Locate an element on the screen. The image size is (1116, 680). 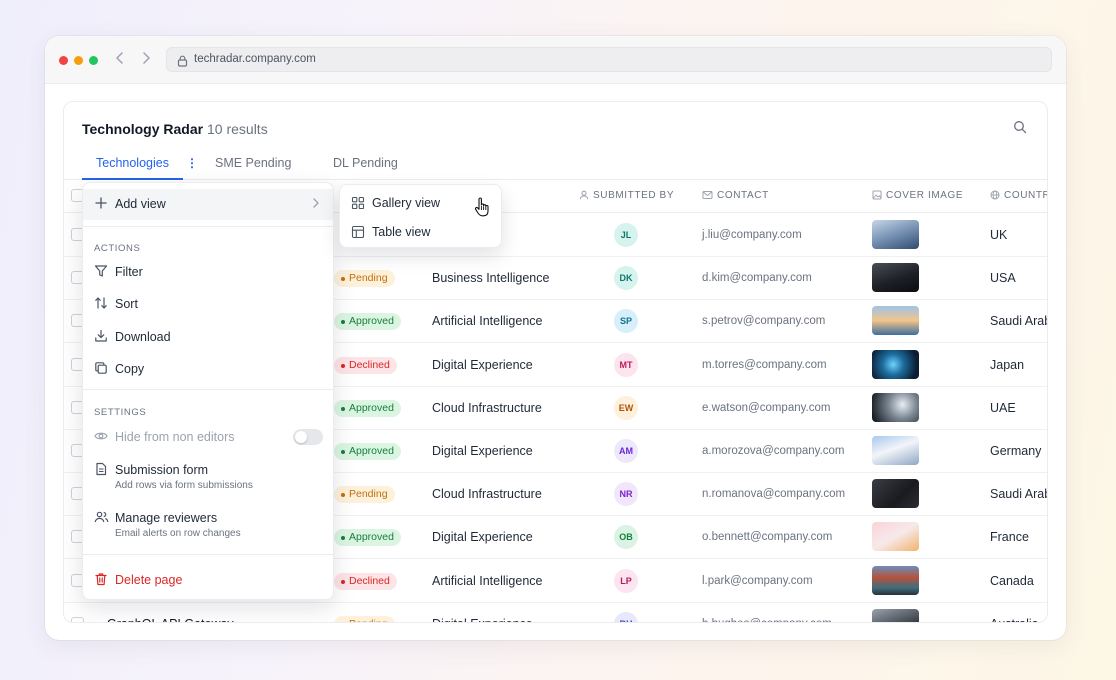
chevron-left-icon is located at coordinates (120, 60).